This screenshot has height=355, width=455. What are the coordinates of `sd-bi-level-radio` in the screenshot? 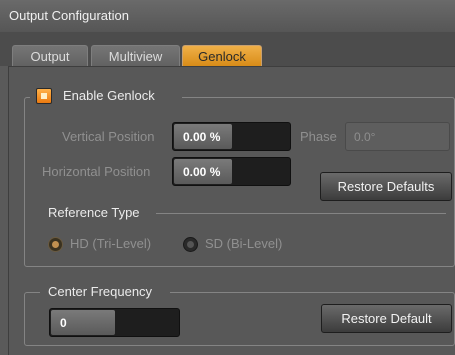 It's located at (190, 244).